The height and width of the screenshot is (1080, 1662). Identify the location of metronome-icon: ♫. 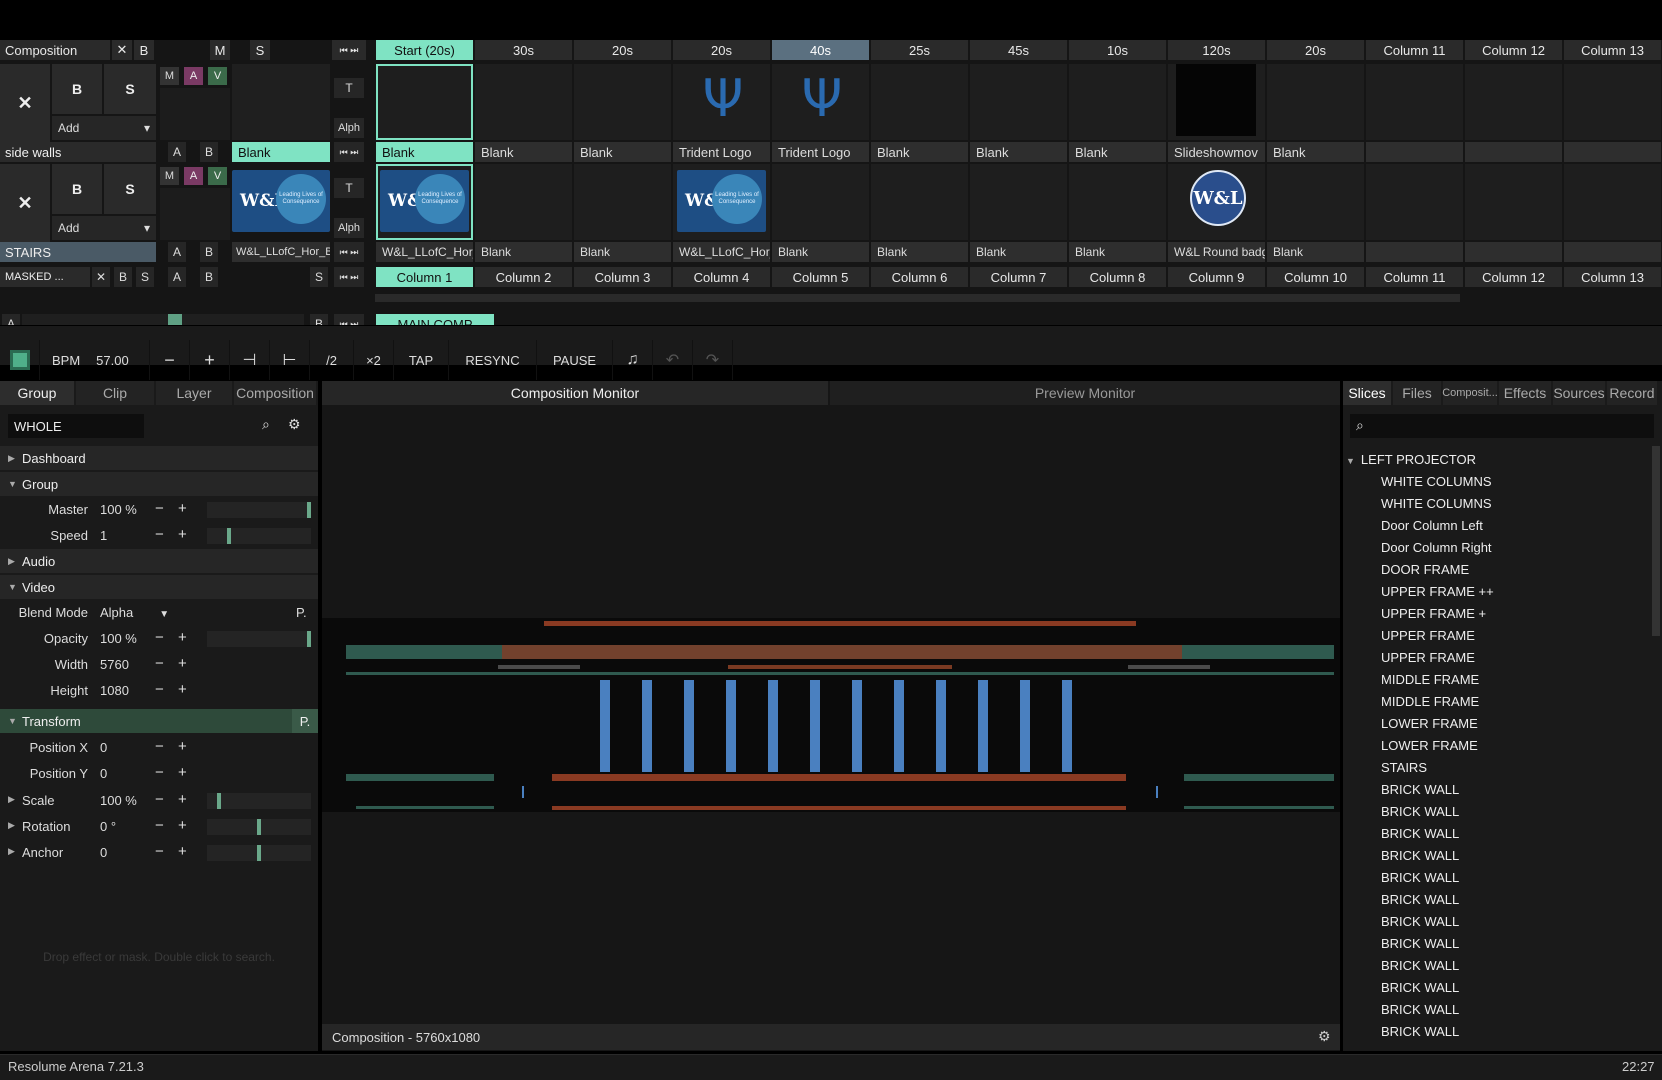
(633, 360).